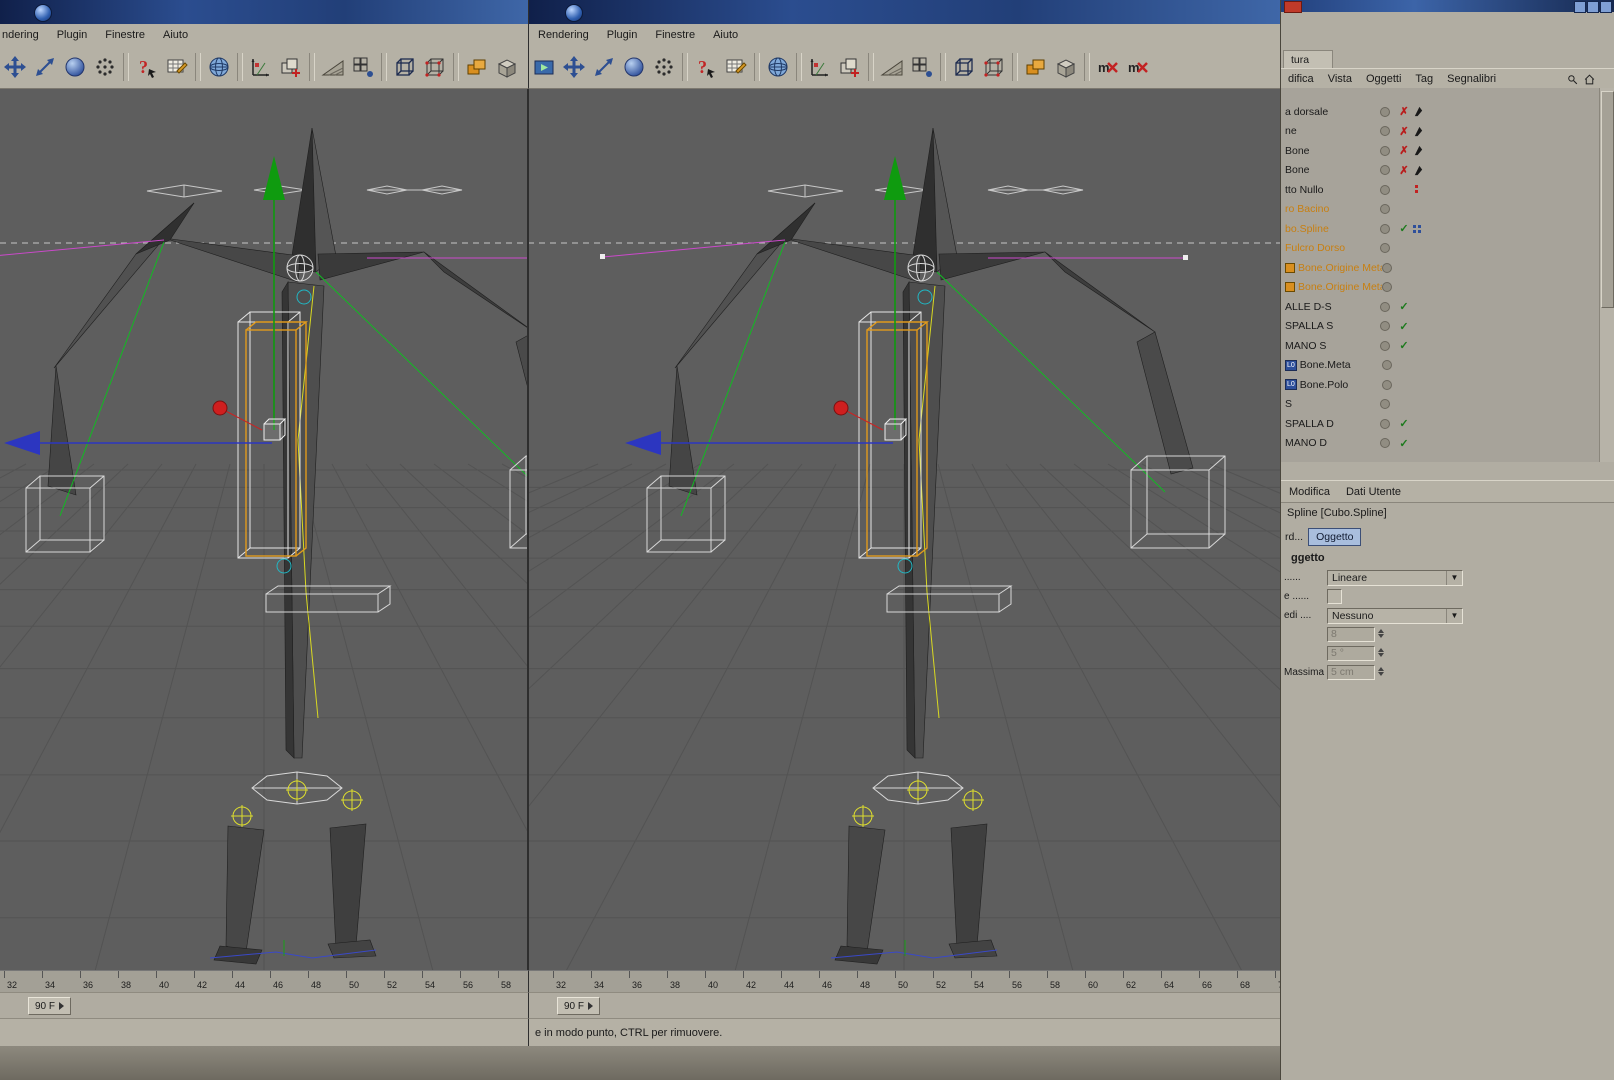  What do you see at coordinates (675, 35) in the screenshot?
I see `menu-finestre: Finestre` at bounding box center [675, 35].